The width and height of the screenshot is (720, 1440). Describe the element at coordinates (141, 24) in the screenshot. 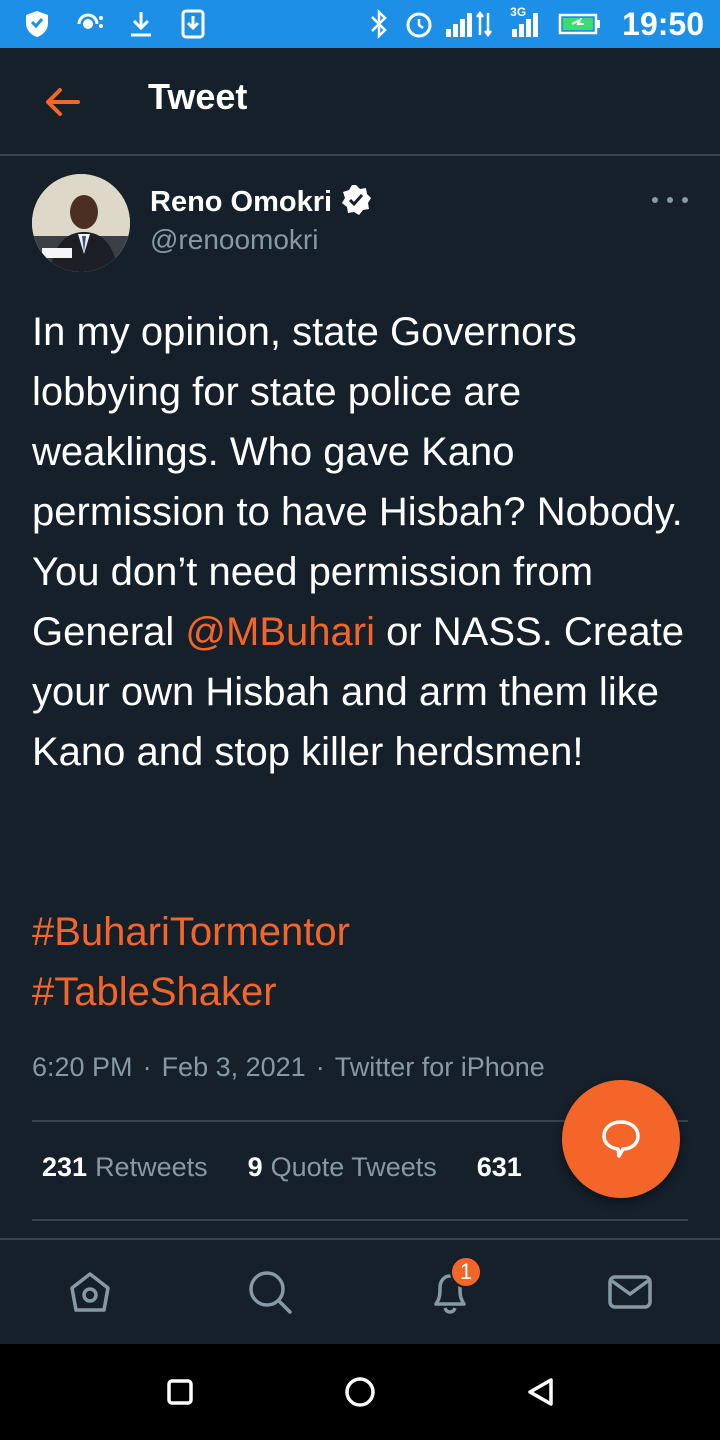

I see `download-icon` at that location.